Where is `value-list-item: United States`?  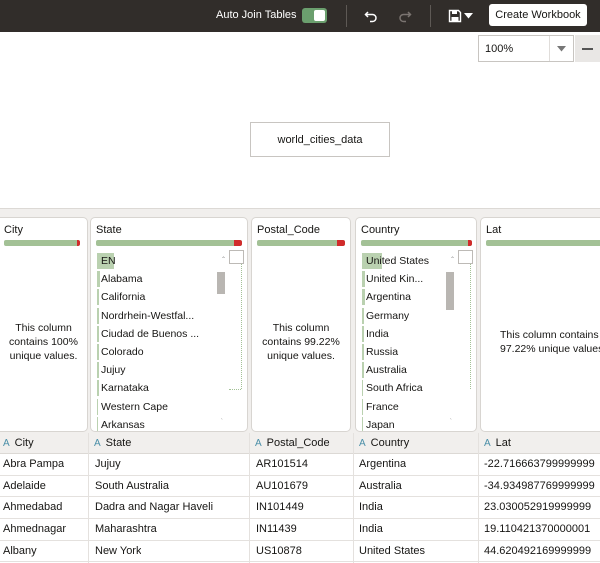
value-list-item: United States is located at coordinates (395, 261).